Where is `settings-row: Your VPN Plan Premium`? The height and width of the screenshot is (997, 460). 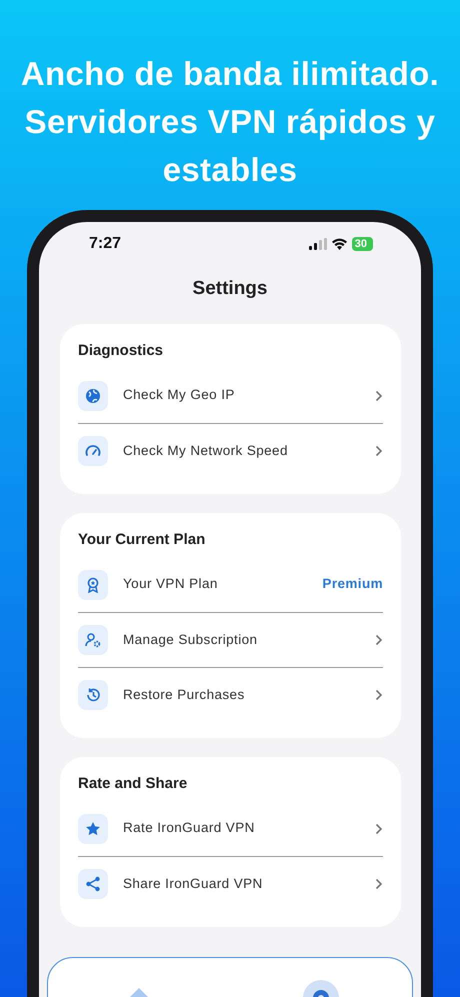 settings-row: Your VPN Plan Premium is located at coordinates (230, 584).